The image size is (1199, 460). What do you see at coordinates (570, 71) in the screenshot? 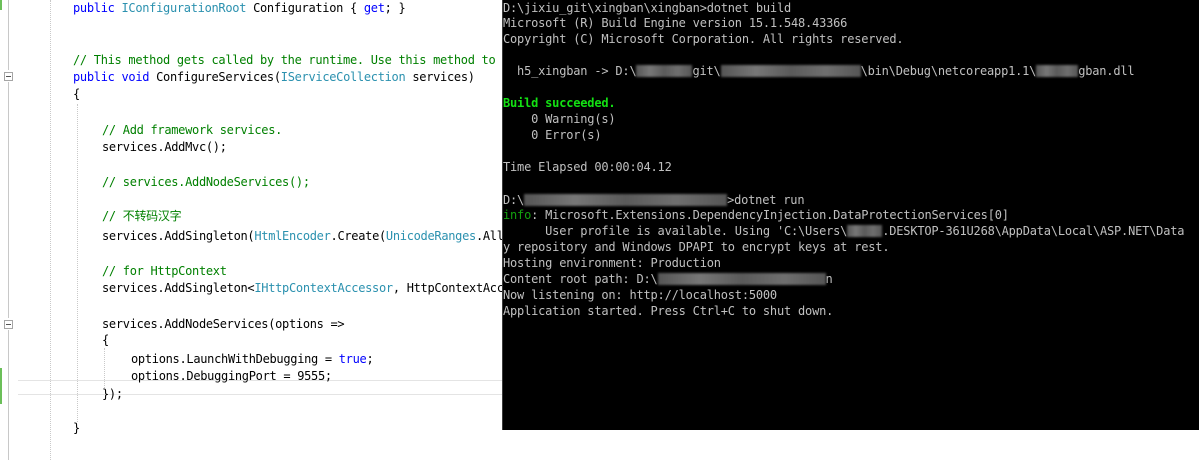
I see `text-segment: h5_xingban -> D:\` at bounding box center [570, 71].